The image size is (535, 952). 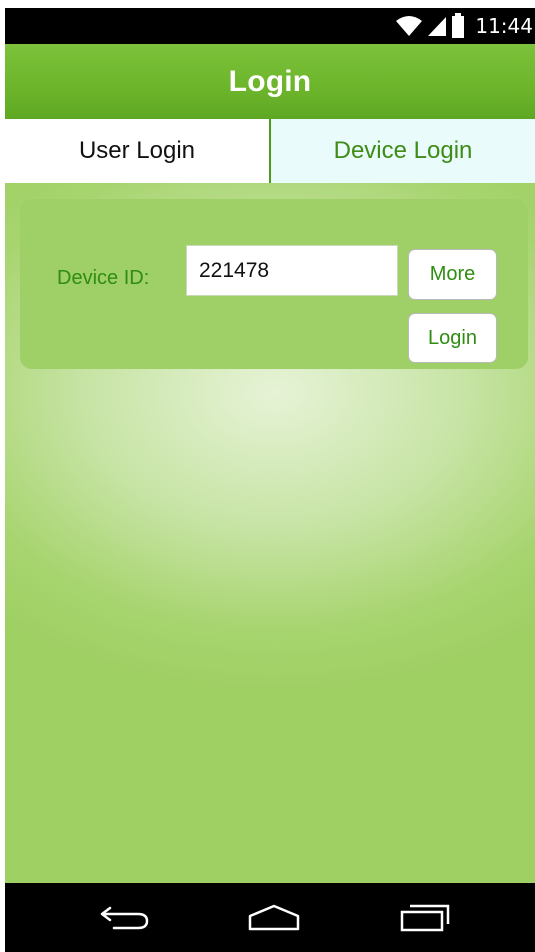 I want to click on home-icon, so click(x=274, y=920).